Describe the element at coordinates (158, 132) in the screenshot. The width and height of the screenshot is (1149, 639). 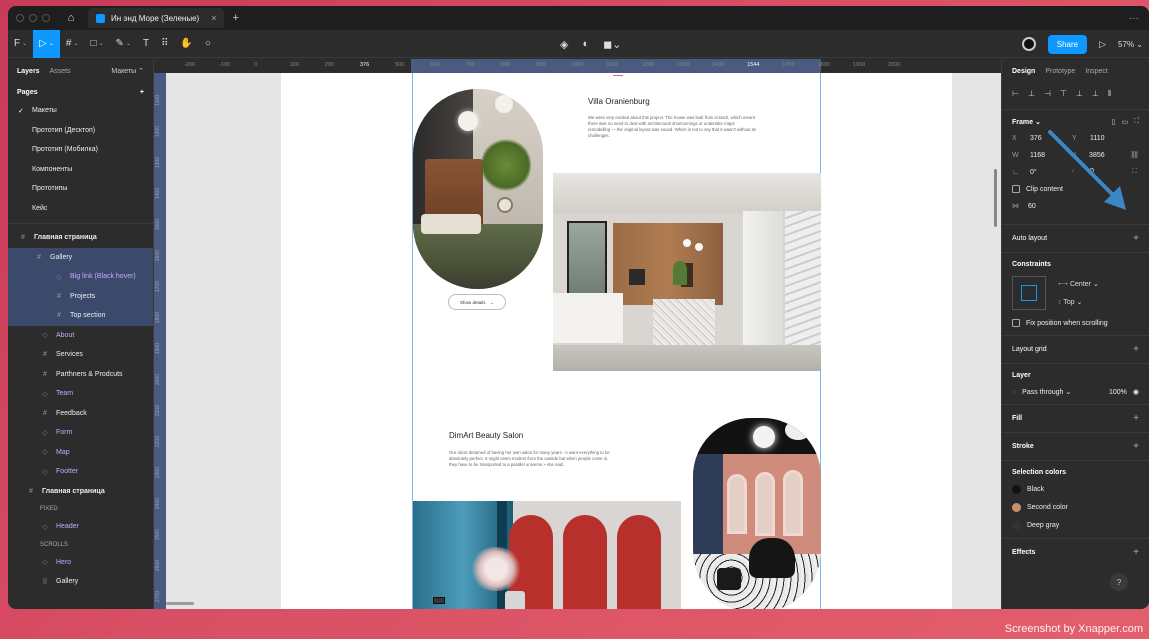
I see `vertical-ruler-tick: 1200` at that location.